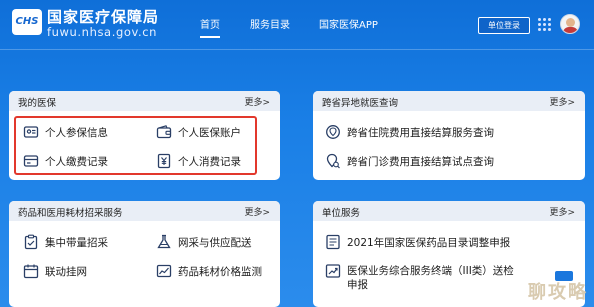  I want to click on item-label: 跨省门诊费用直接结算试点查询, so click(420, 162).